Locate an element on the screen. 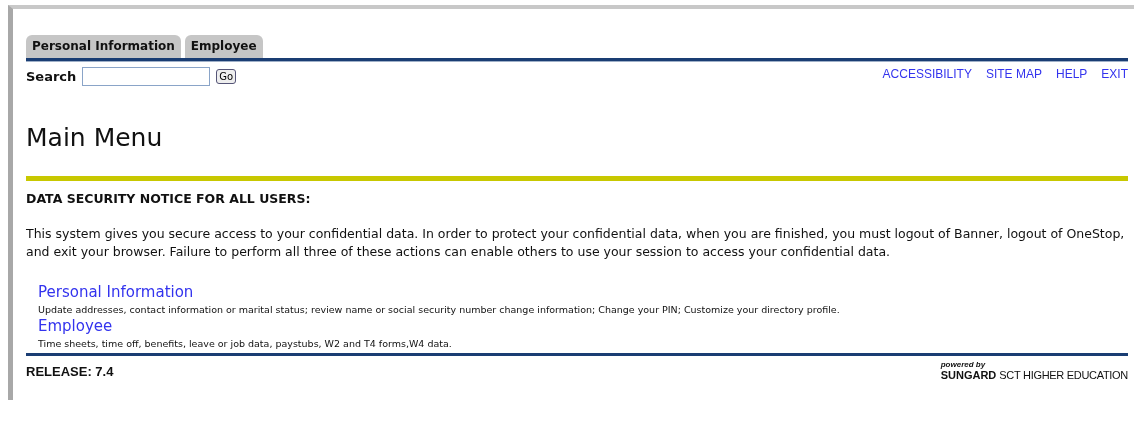 The height and width of the screenshot is (429, 1138). release-label: RELEASE: 7.4 is located at coordinates (70, 371).